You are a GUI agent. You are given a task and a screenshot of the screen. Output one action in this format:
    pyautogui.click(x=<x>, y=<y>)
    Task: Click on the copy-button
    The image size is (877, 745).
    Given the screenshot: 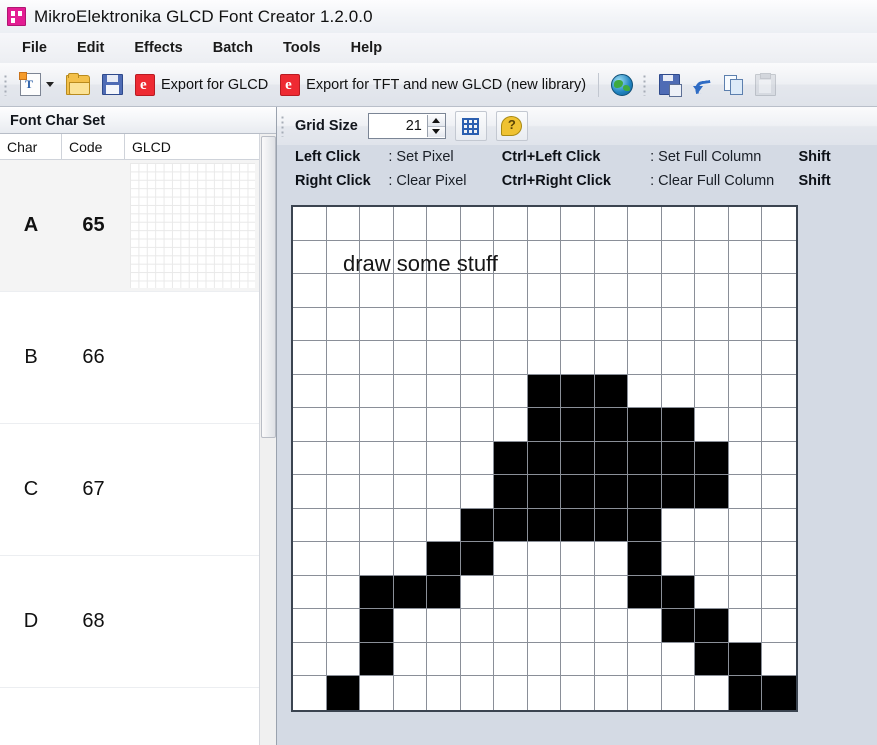 What is the action you would take?
    pyautogui.click(x=733, y=85)
    